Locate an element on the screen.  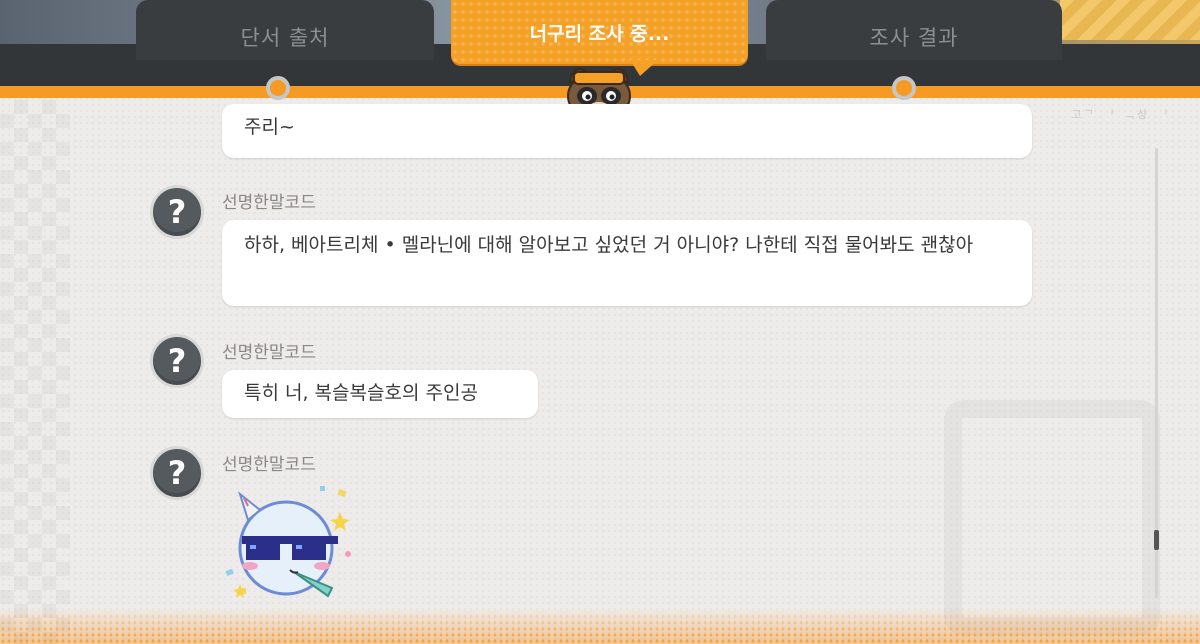
message-bubble: 특히 너, 복슬복슬호의 주인공 is located at coordinates (380, 394).